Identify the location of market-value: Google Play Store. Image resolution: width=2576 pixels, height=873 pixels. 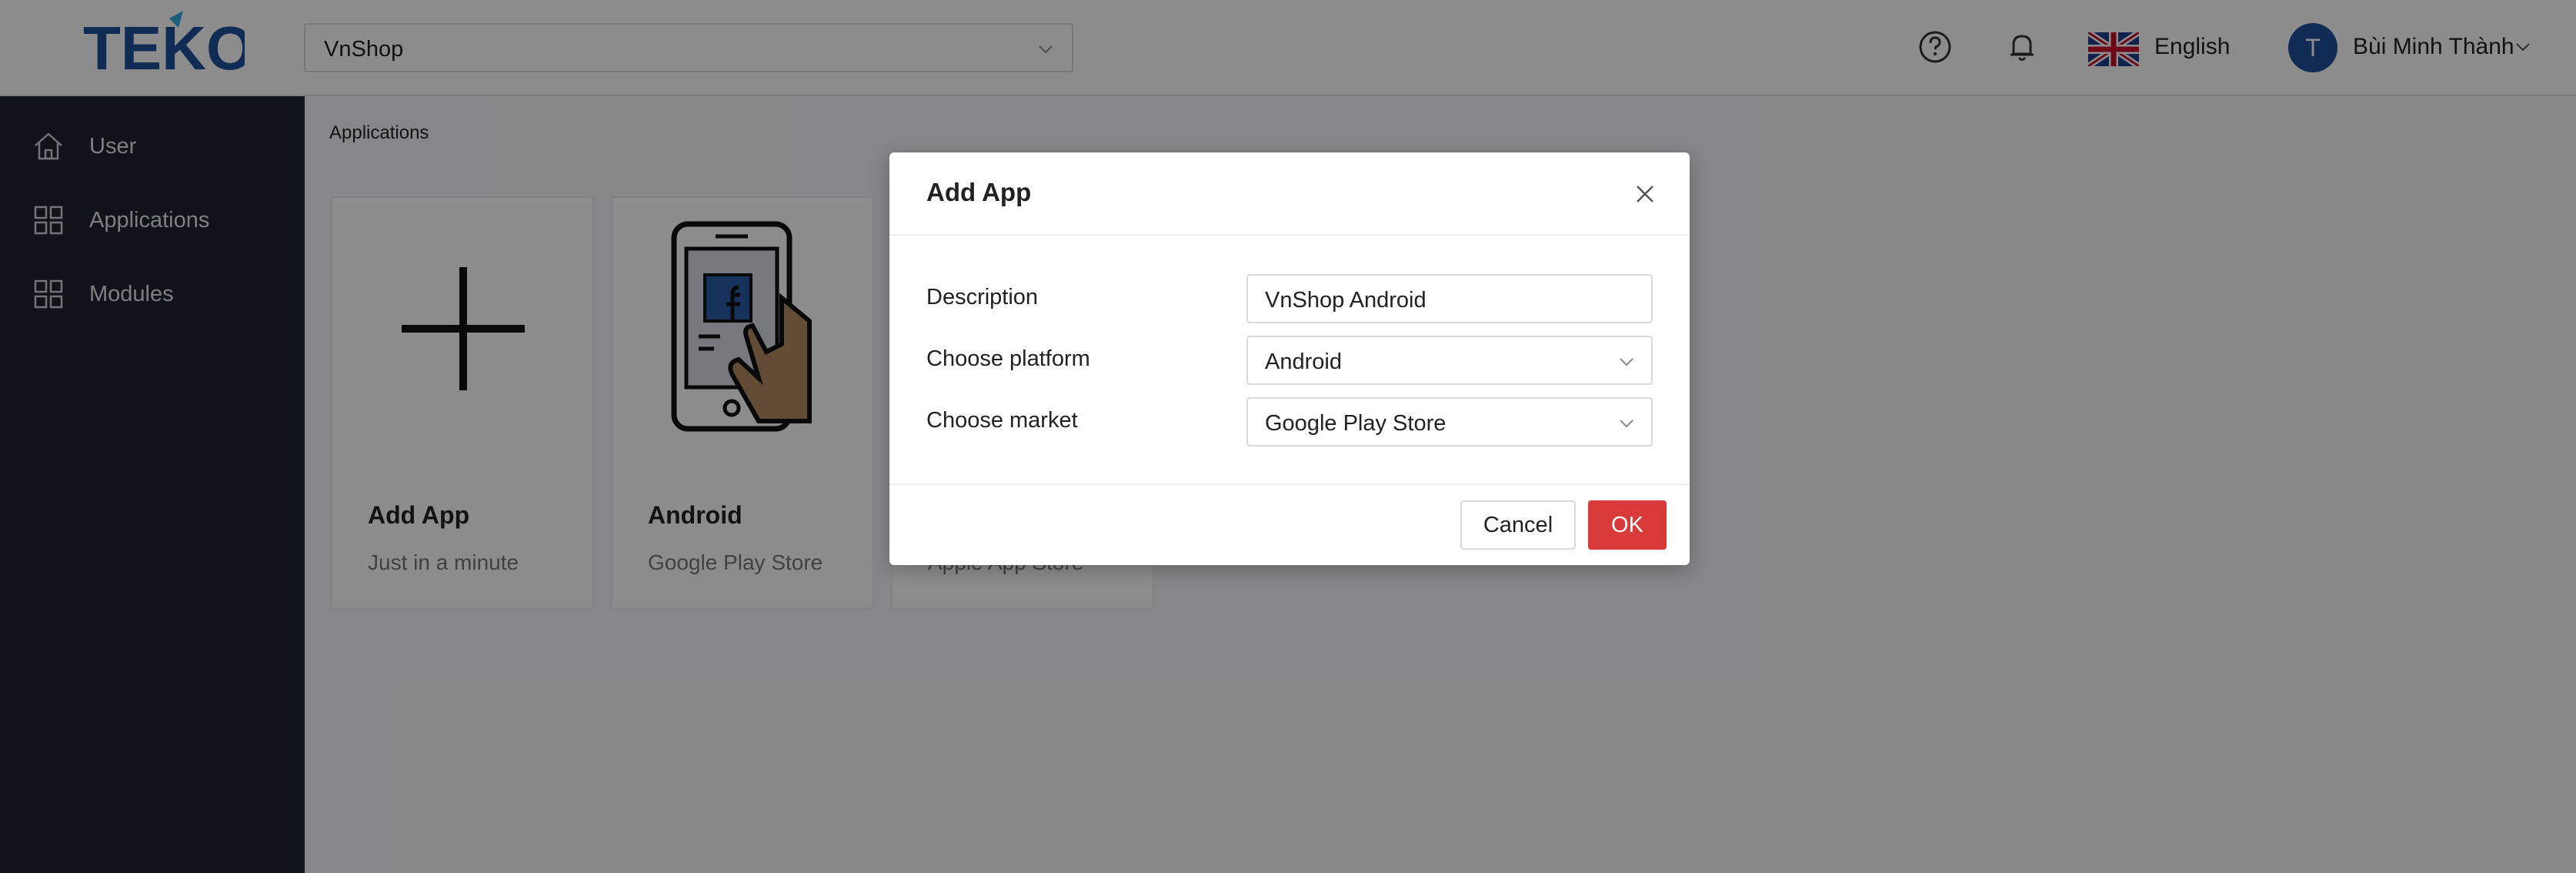
(1356, 424).